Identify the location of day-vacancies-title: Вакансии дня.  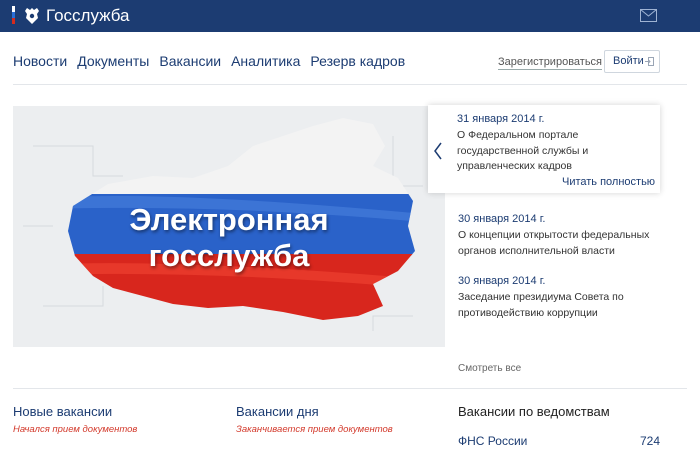
(277, 412).